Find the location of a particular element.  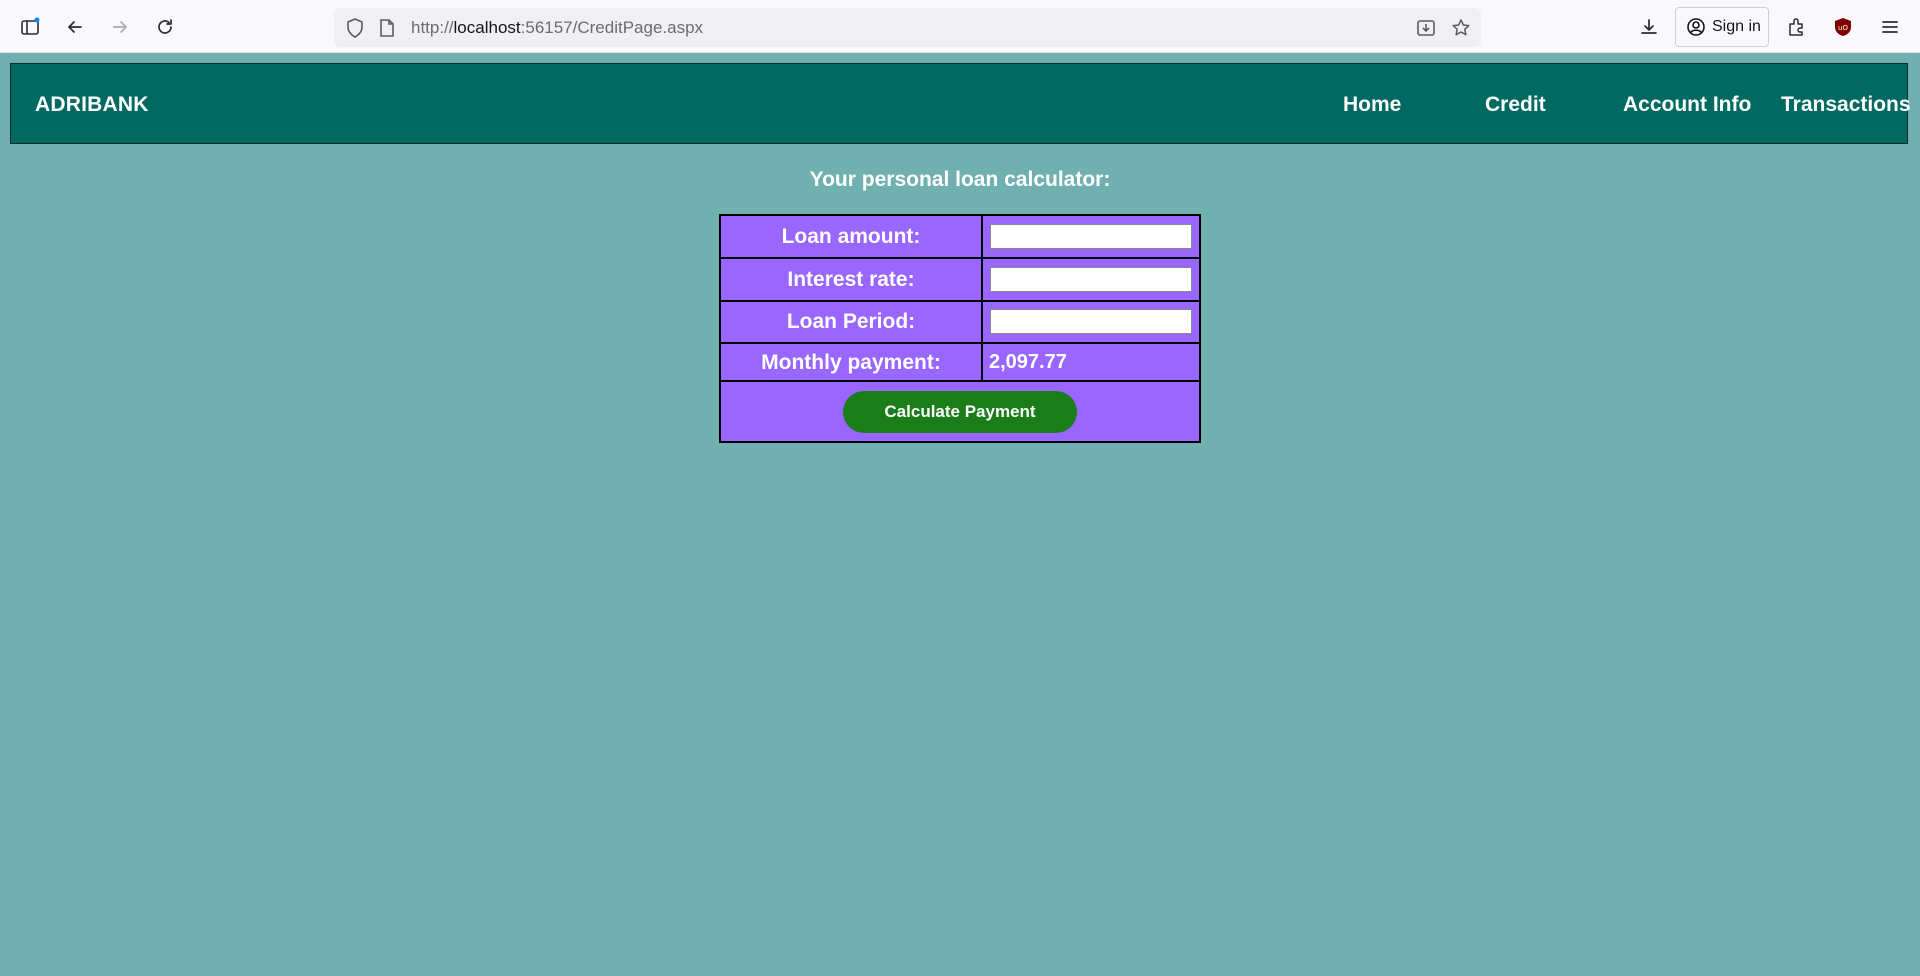

loan-amount-input is located at coordinates (1091, 236).